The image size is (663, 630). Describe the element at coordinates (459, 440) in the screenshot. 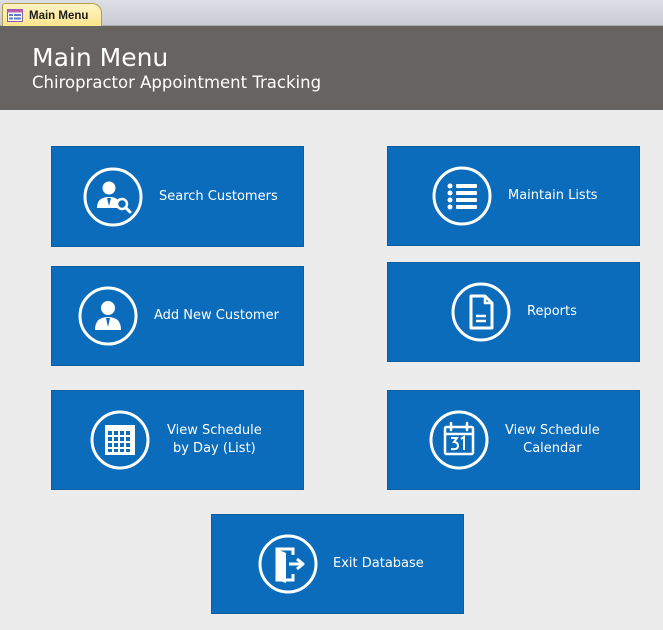

I see `calendar-31-icon` at that location.